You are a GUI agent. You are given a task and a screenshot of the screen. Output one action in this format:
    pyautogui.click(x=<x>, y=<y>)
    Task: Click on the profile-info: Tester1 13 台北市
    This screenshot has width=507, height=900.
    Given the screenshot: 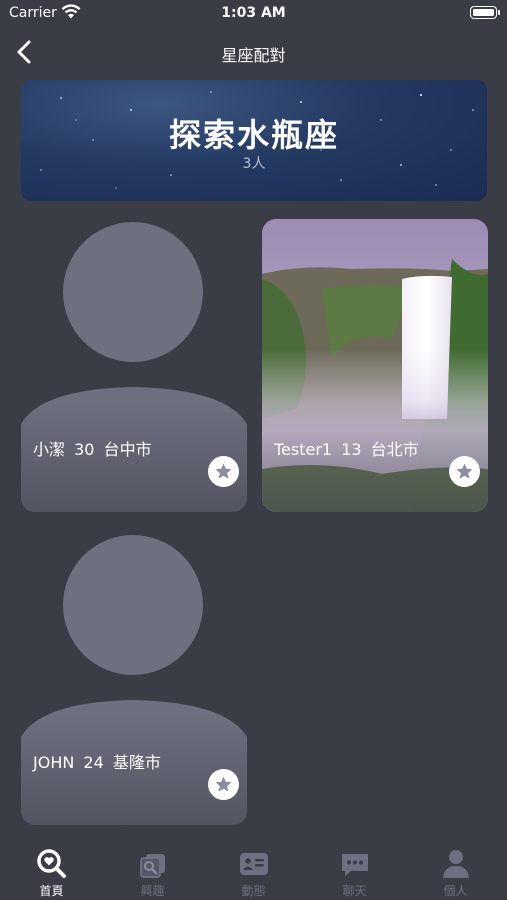 What is the action you would take?
    pyautogui.click(x=348, y=448)
    